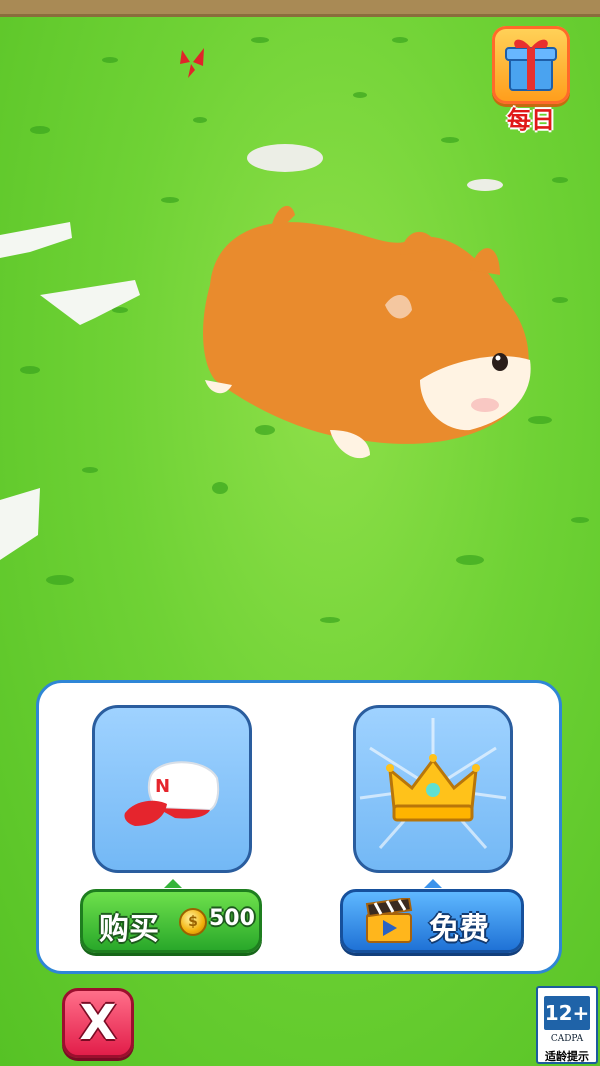 This screenshot has width=600, height=1066. What do you see at coordinates (193, 922) in the screenshot?
I see `coin-icon: $` at bounding box center [193, 922].